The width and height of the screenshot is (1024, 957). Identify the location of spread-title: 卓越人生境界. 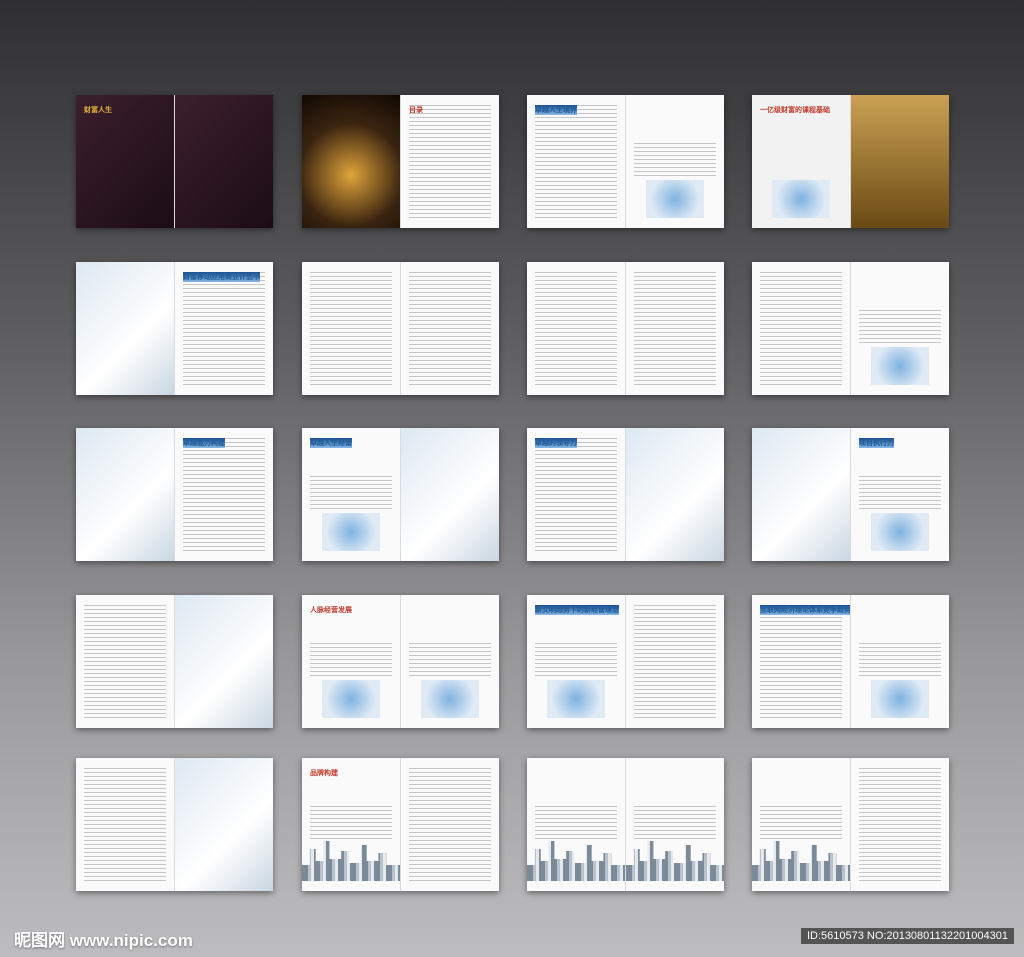
(556, 110).